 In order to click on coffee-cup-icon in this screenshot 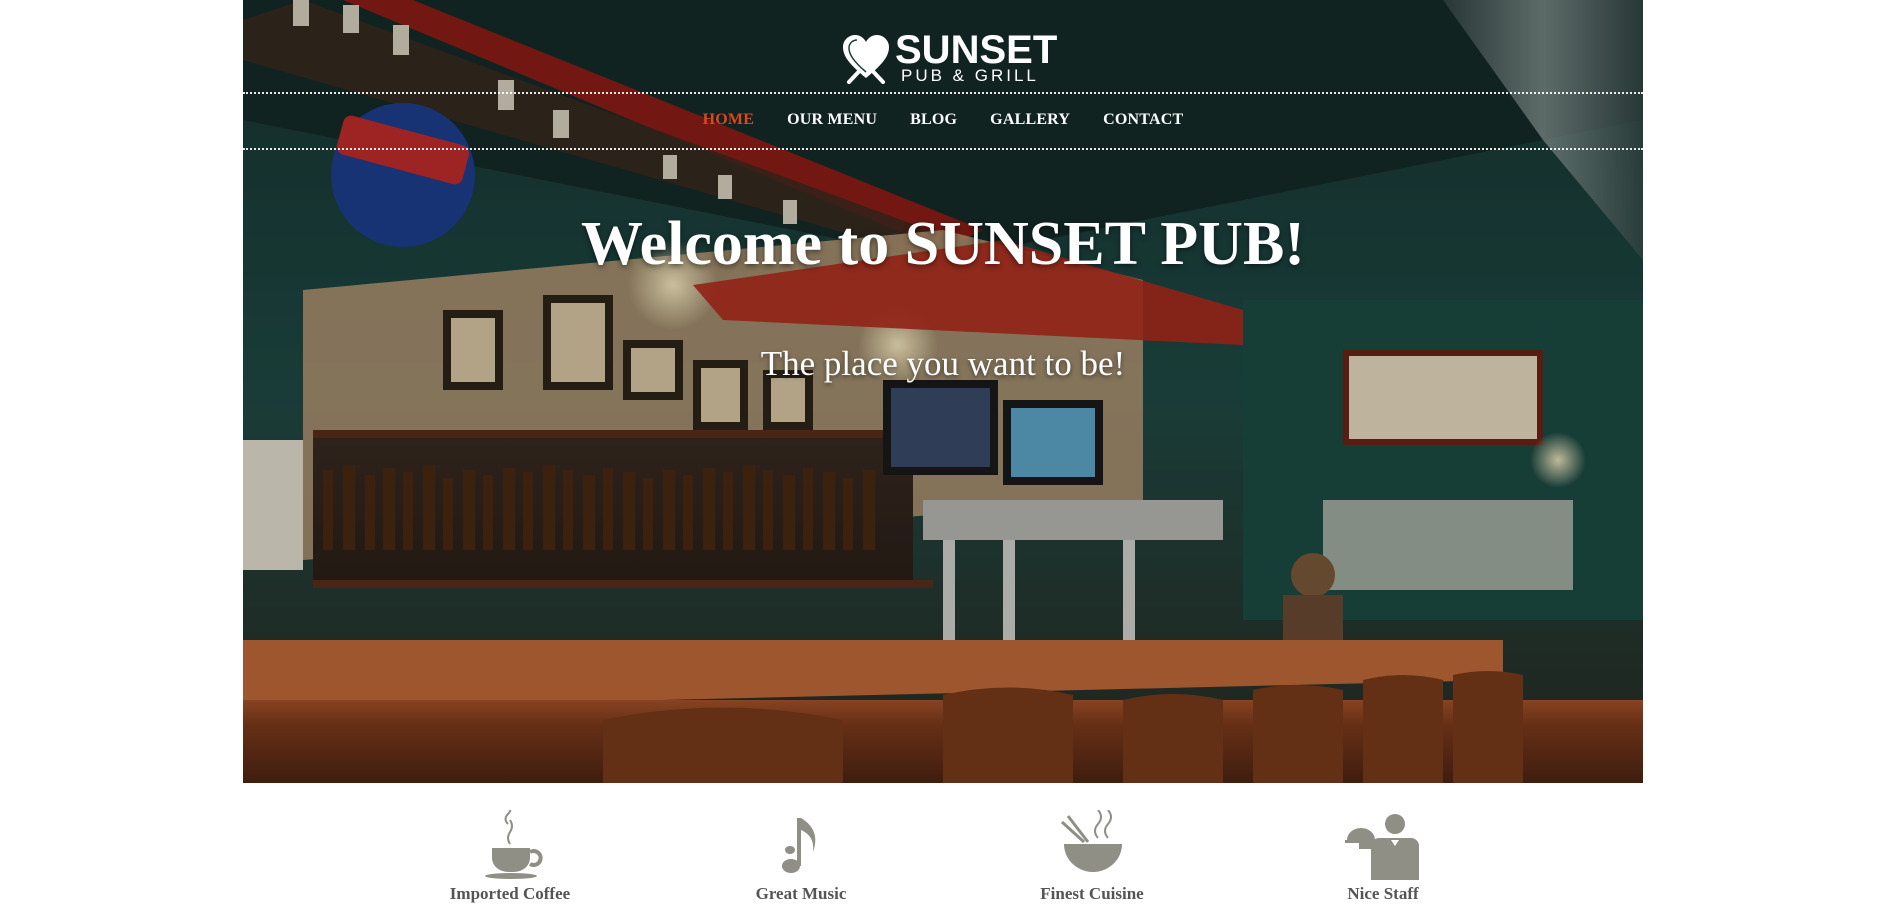, I will do `click(514, 844)`.